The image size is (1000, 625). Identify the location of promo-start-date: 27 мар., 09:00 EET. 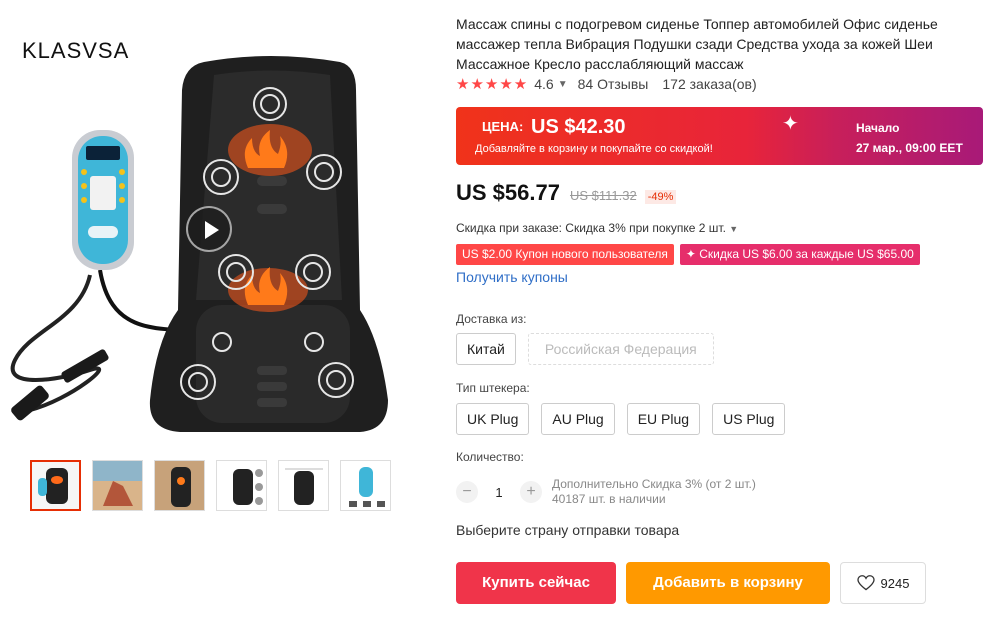
(909, 148).